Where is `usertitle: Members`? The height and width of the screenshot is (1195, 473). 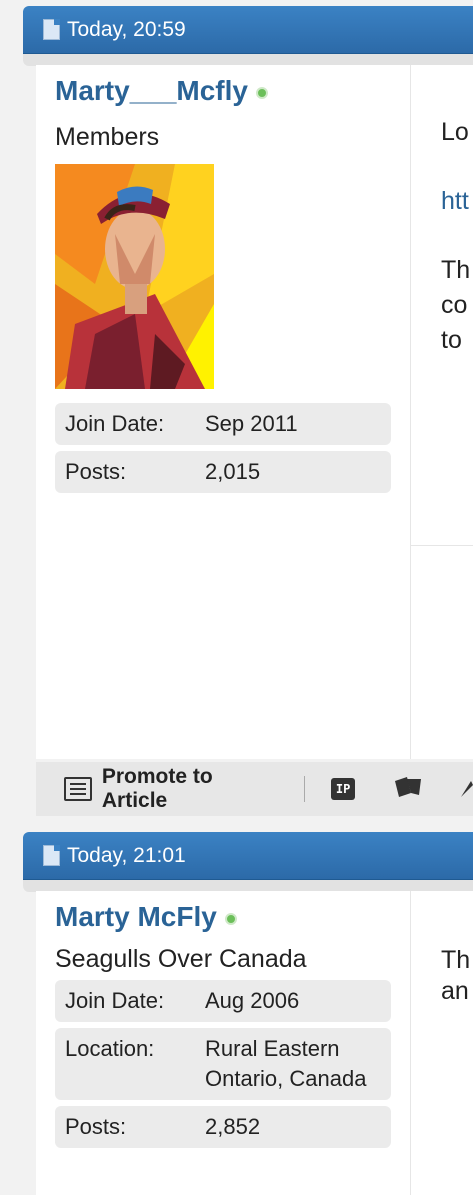
usertitle: Members is located at coordinates (107, 137).